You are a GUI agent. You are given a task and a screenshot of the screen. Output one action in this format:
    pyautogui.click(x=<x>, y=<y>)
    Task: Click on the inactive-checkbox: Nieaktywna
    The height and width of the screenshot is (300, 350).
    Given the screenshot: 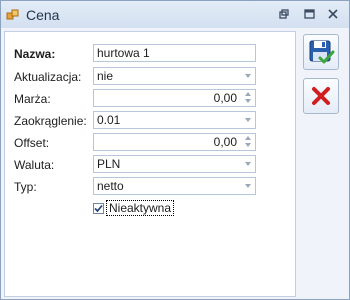 What is the action you would take?
    pyautogui.click(x=134, y=208)
    